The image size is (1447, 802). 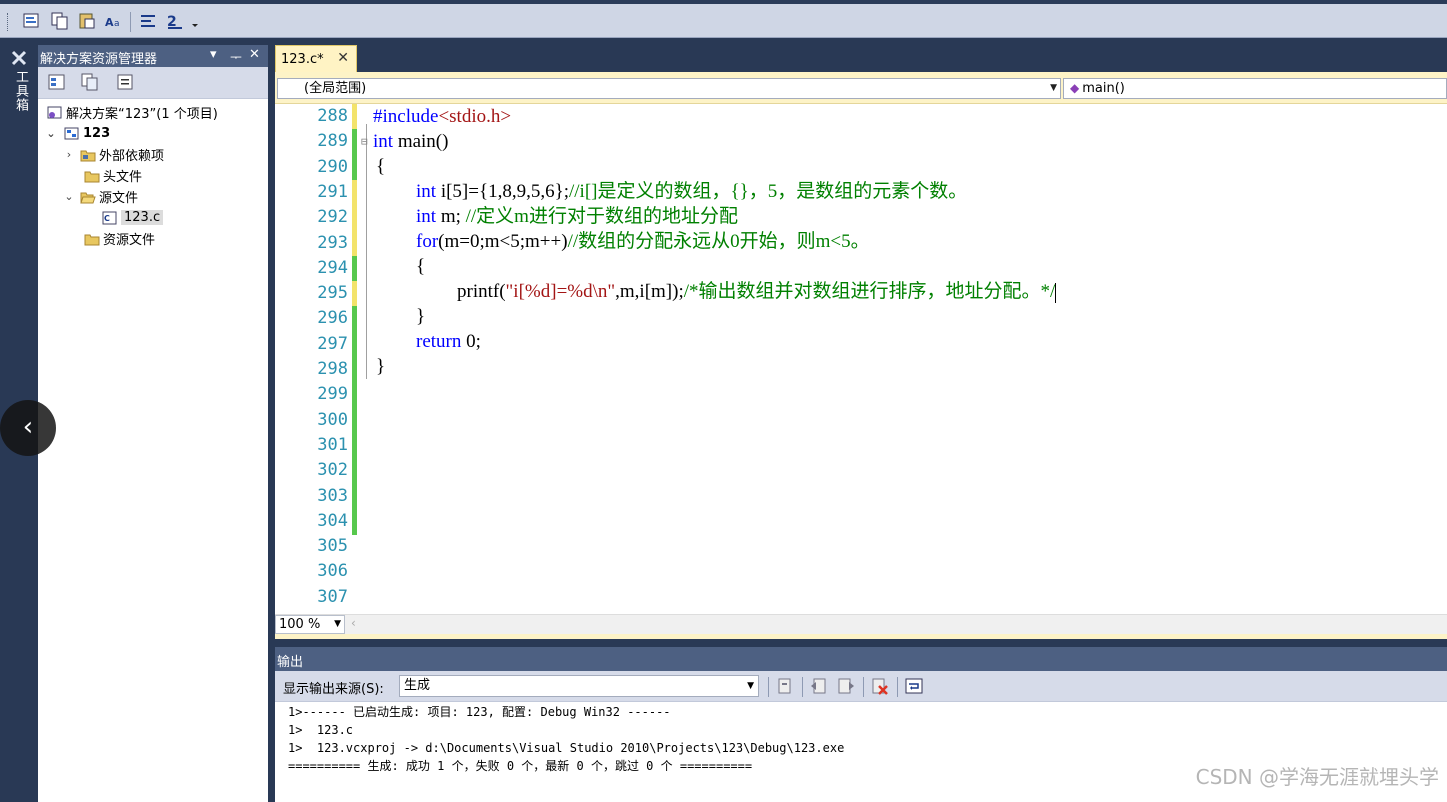 What do you see at coordinates (87, 21) in the screenshot?
I see `paste-icon` at bounding box center [87, 21].